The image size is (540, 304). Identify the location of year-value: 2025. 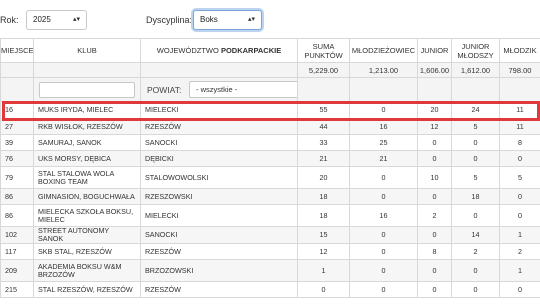
(42, 19).